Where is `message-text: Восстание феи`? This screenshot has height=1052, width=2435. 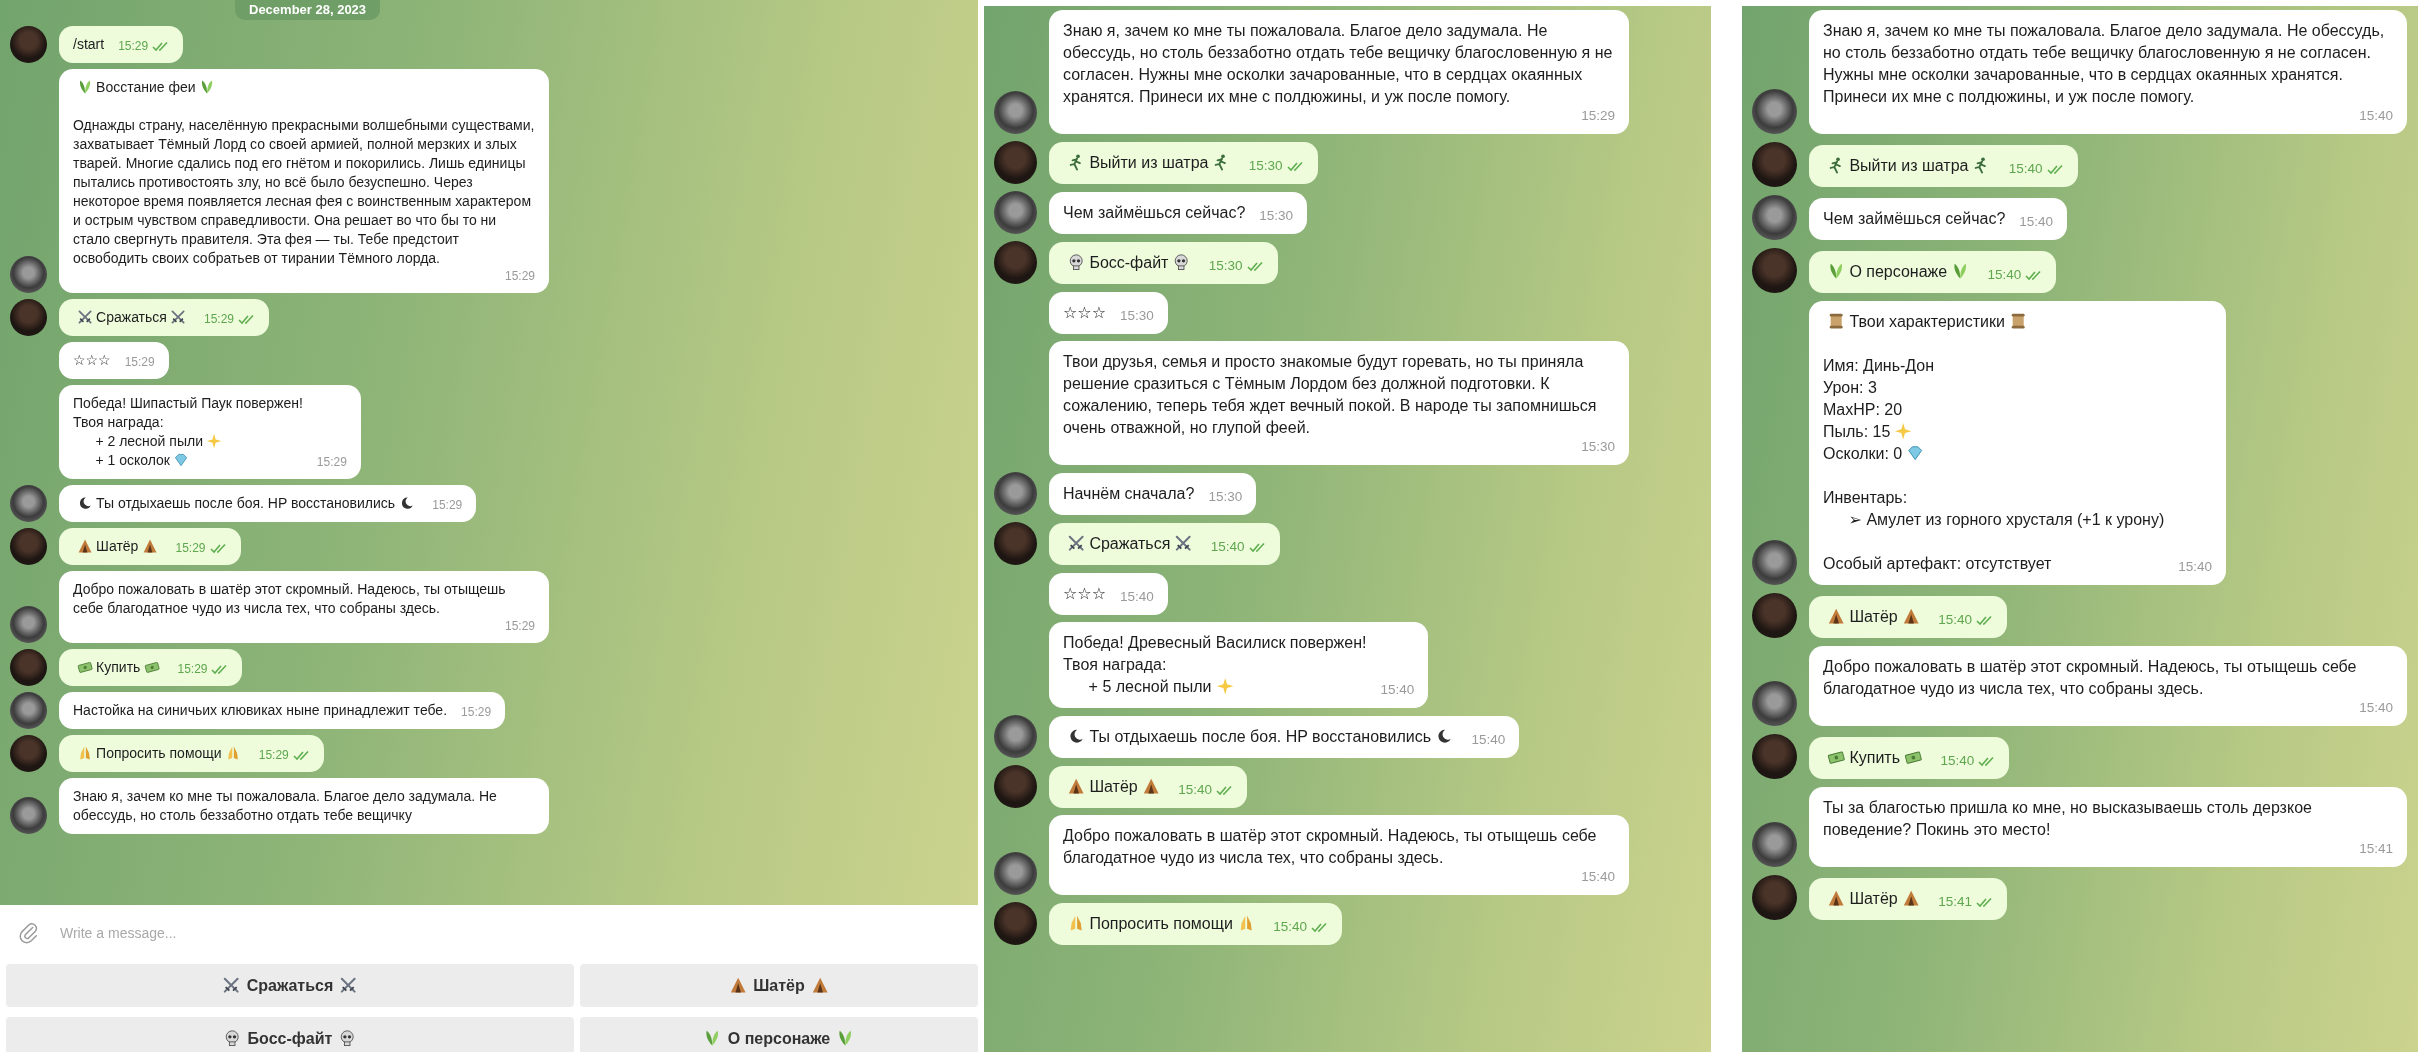 message-text: Восстание феи is located at coordinates (146, 87).